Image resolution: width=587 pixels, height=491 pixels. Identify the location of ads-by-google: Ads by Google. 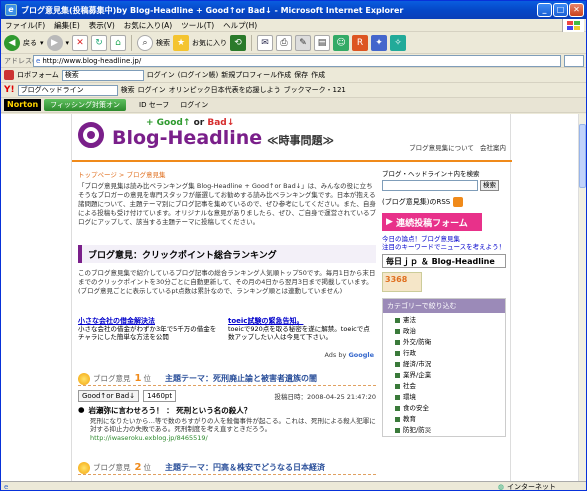
(349, 355).